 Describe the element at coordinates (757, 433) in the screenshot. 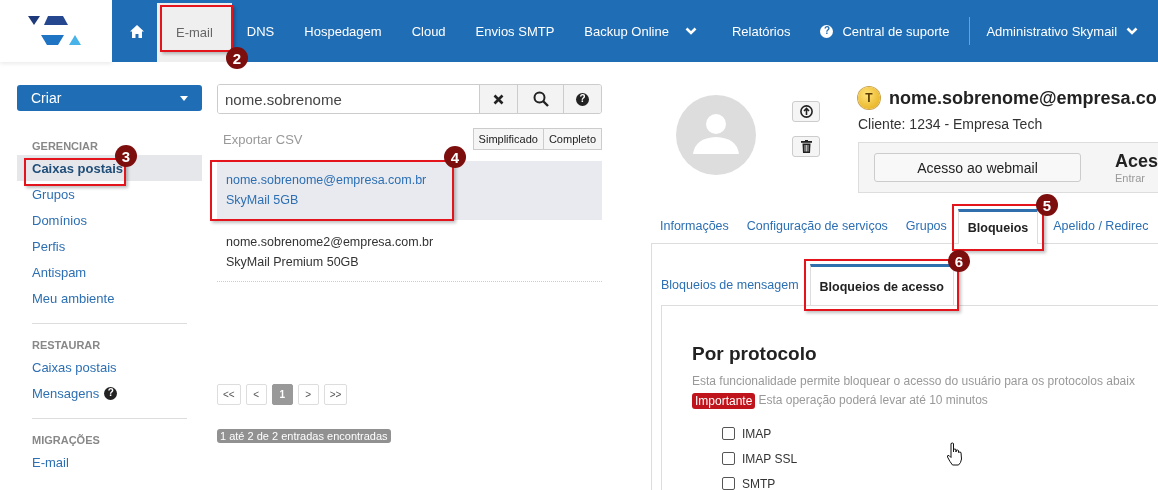

I see `protocol-label: IMAP` at that location.